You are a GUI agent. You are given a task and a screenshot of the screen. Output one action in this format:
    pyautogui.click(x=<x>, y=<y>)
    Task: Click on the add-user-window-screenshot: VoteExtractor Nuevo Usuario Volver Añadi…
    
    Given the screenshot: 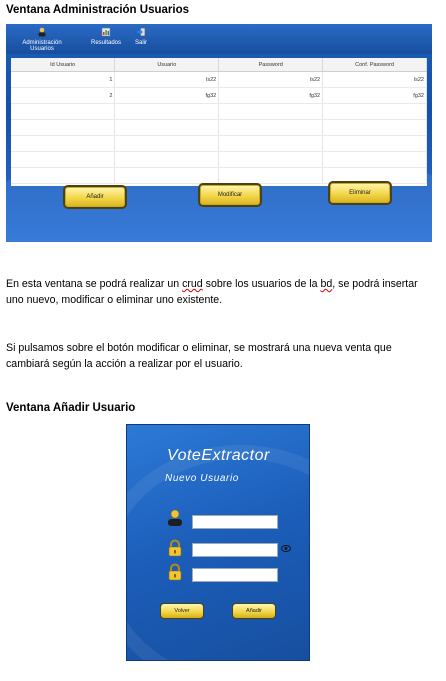 What is the action you would take?
    pyautogui.click(x=218, y=542)
    